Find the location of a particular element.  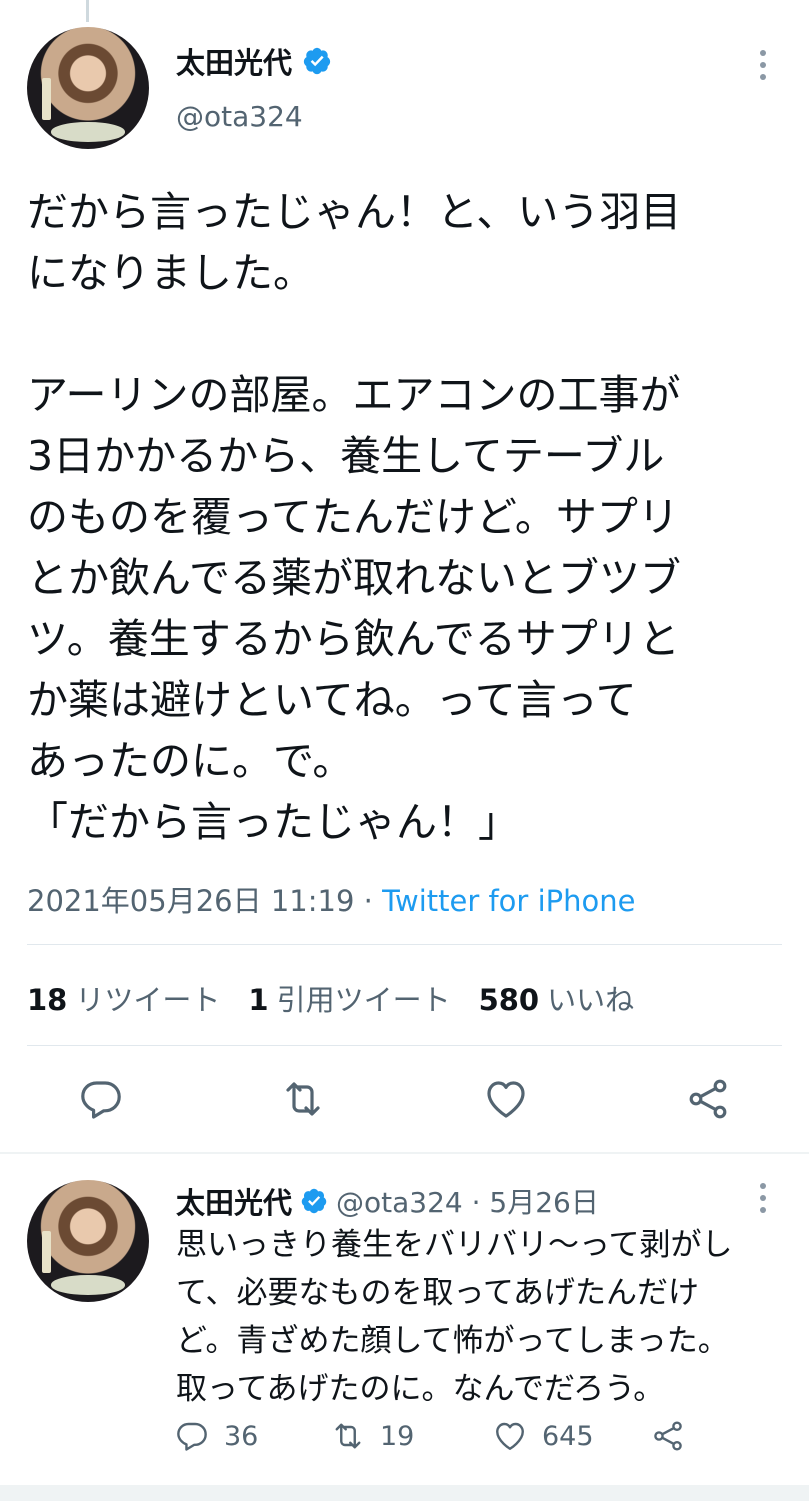

tweet-action-bar is located at coordinates (404, 1101).